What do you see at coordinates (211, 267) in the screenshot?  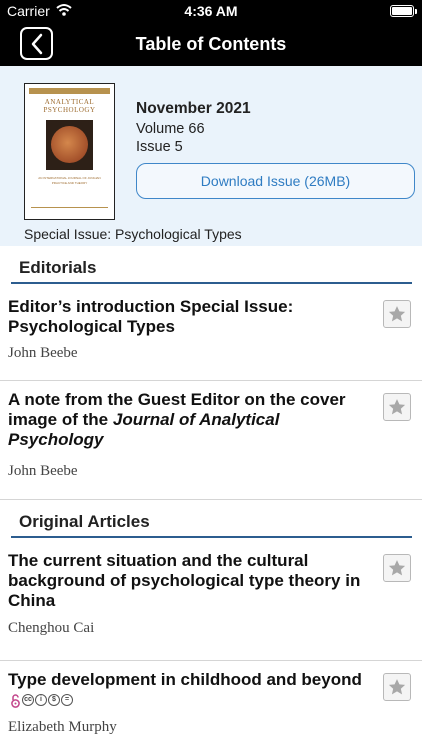 I see `section-header-editorials: Editorials` at bounding box center [211, 267].